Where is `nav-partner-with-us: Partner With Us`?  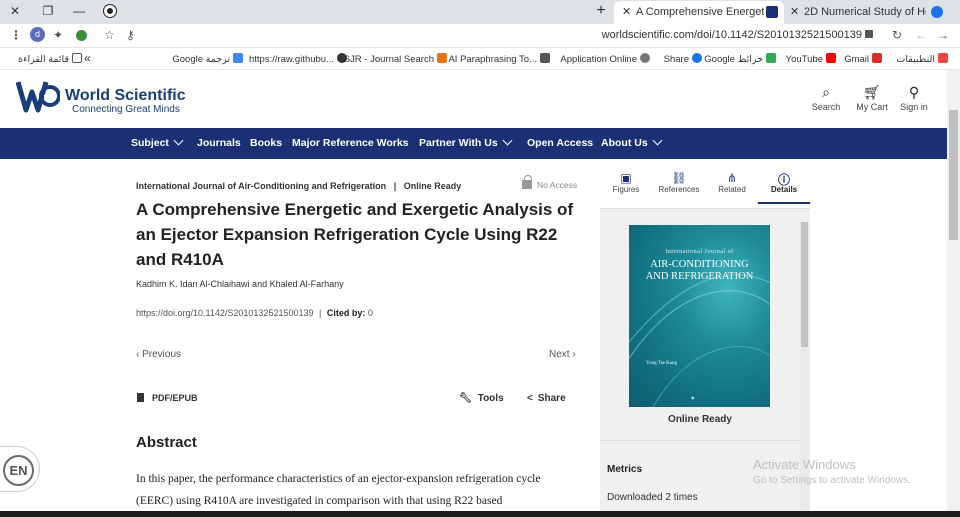 nav-partner-with-us: Partner With Us is located at coordinates (466, 142).